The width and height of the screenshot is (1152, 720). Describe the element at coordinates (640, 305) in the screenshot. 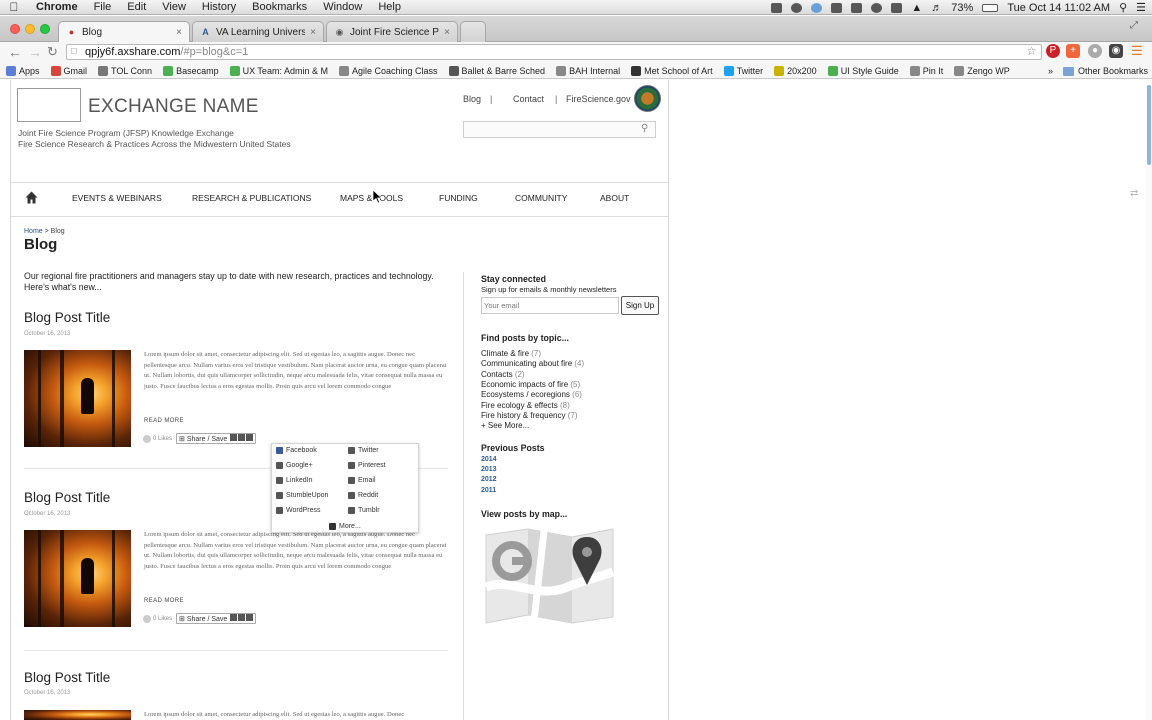

I see `sign-up-button: Sign Up` at that location.